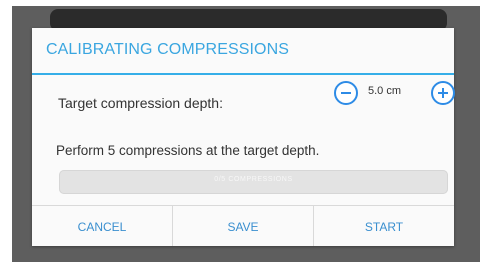 This screenshot has width=490, height=268. I want to click on progress-text: 0/5 COMPRESSIONS, so click(253, 179).